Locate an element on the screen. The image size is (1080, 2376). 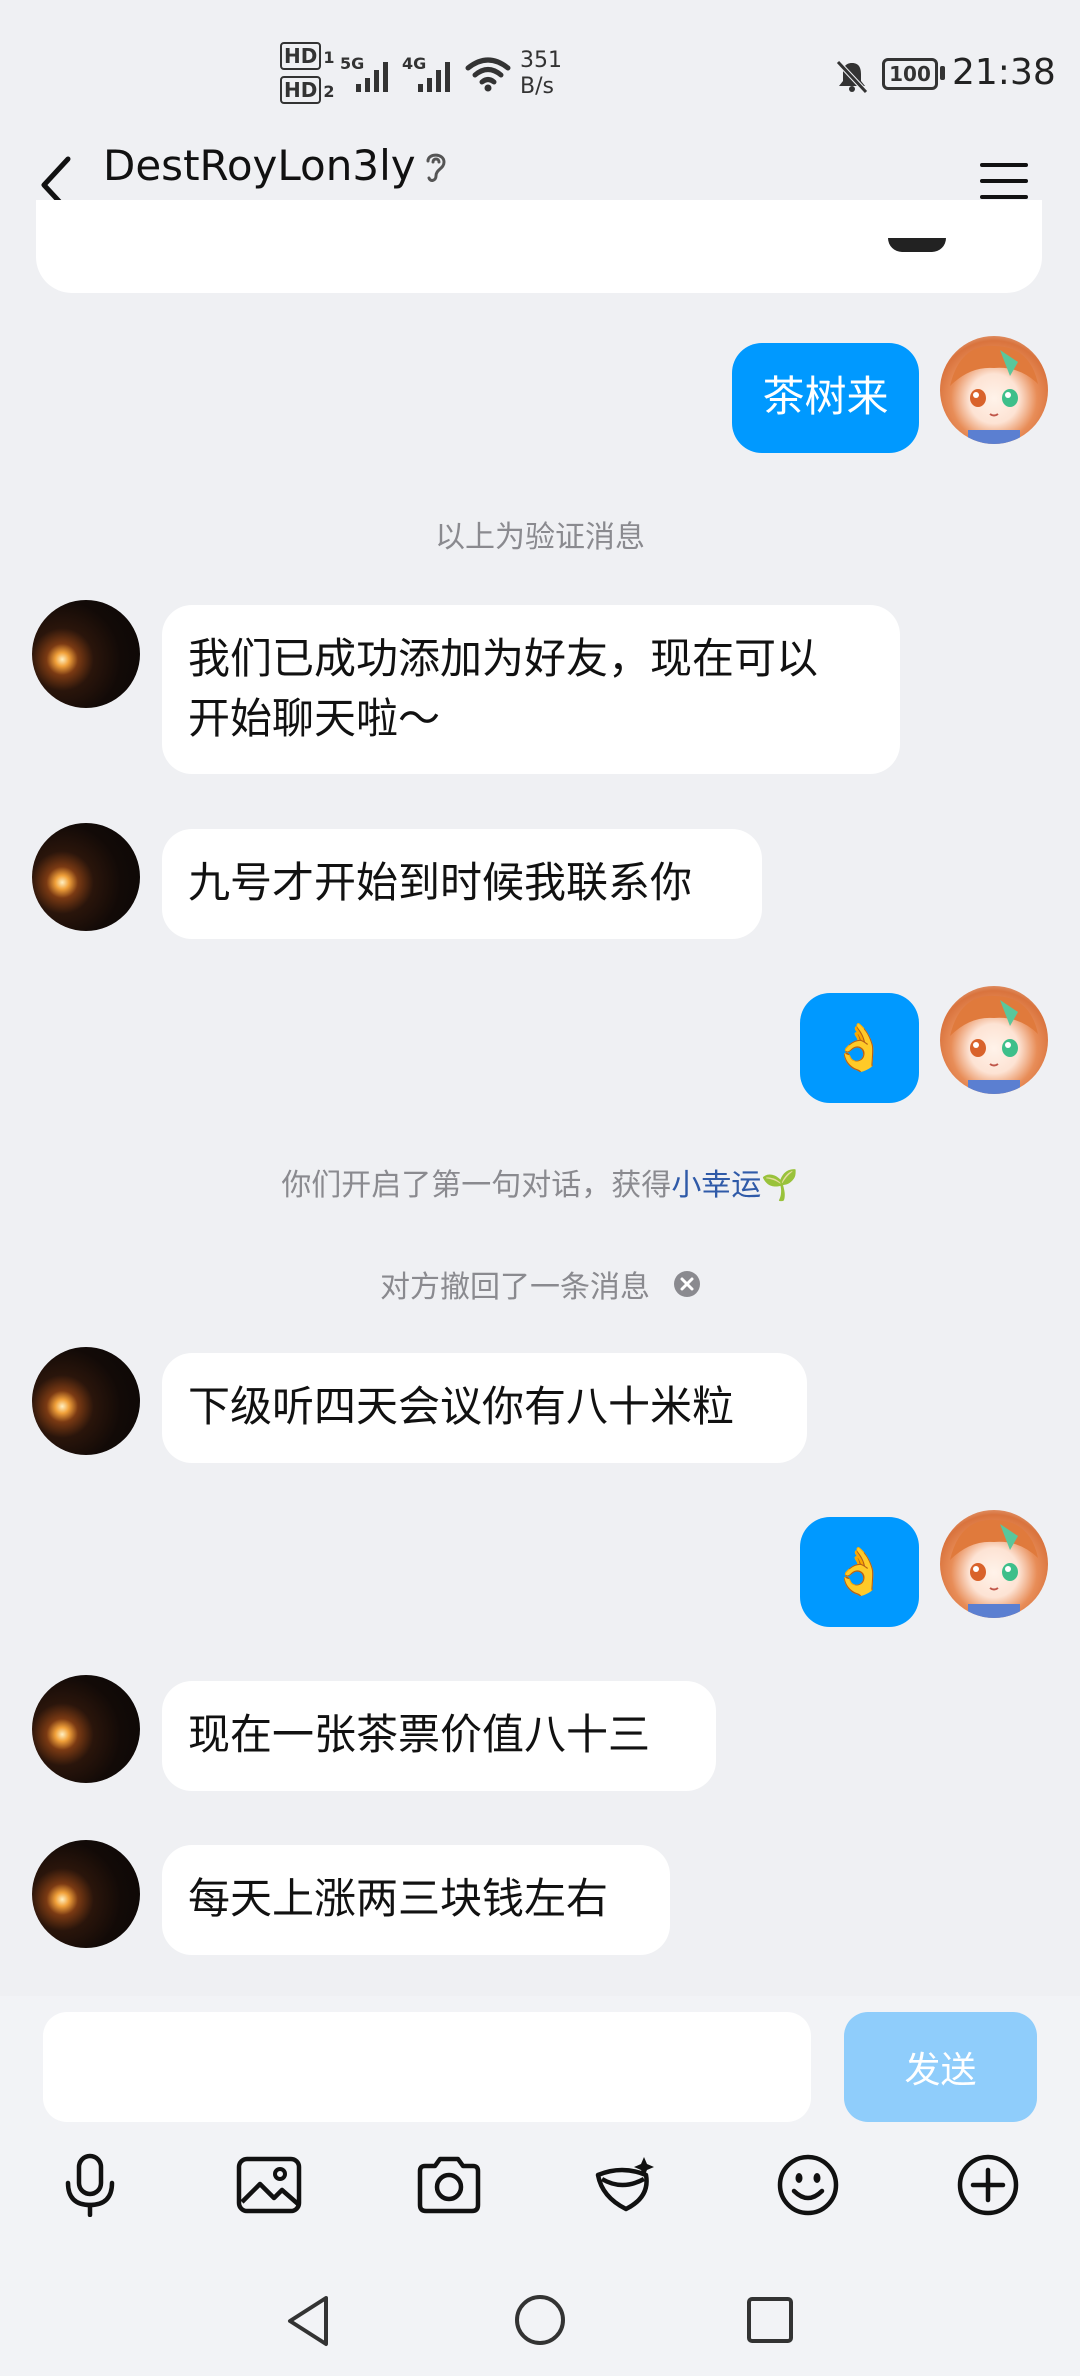
clock: 21:38 is located at coordinates (1004, 72).